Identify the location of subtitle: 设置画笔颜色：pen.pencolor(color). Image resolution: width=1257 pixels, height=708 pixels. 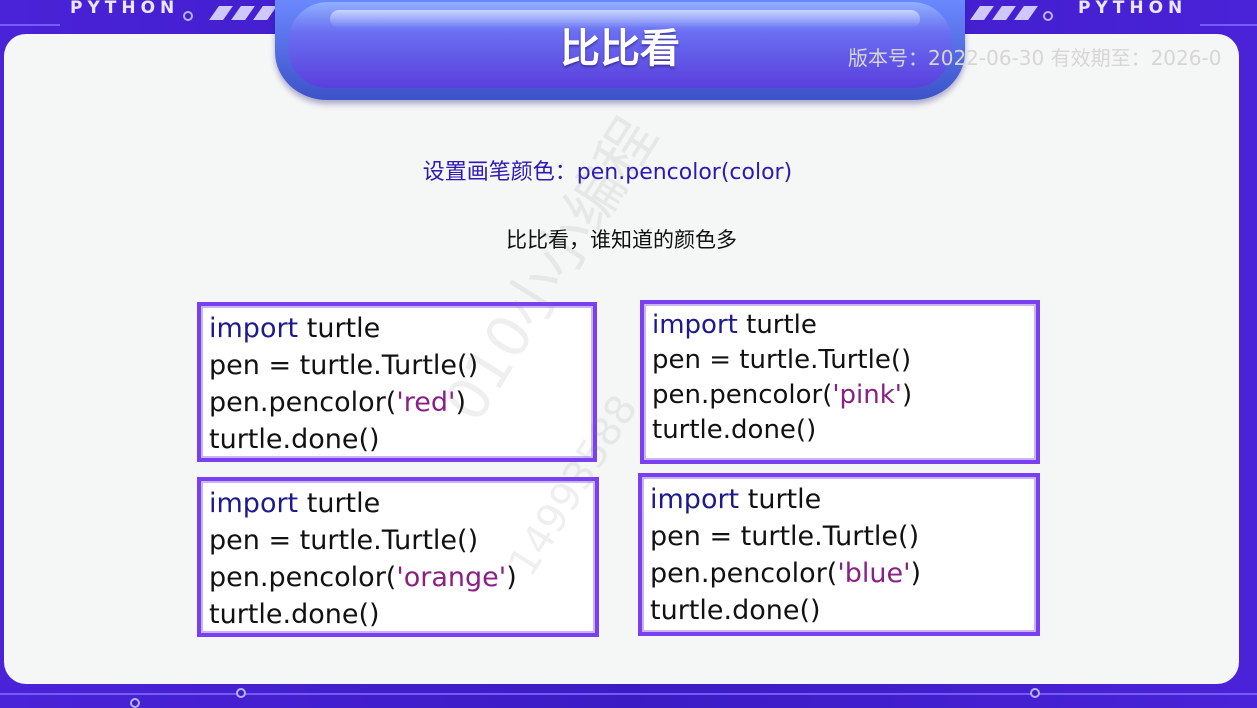
(607, 172).